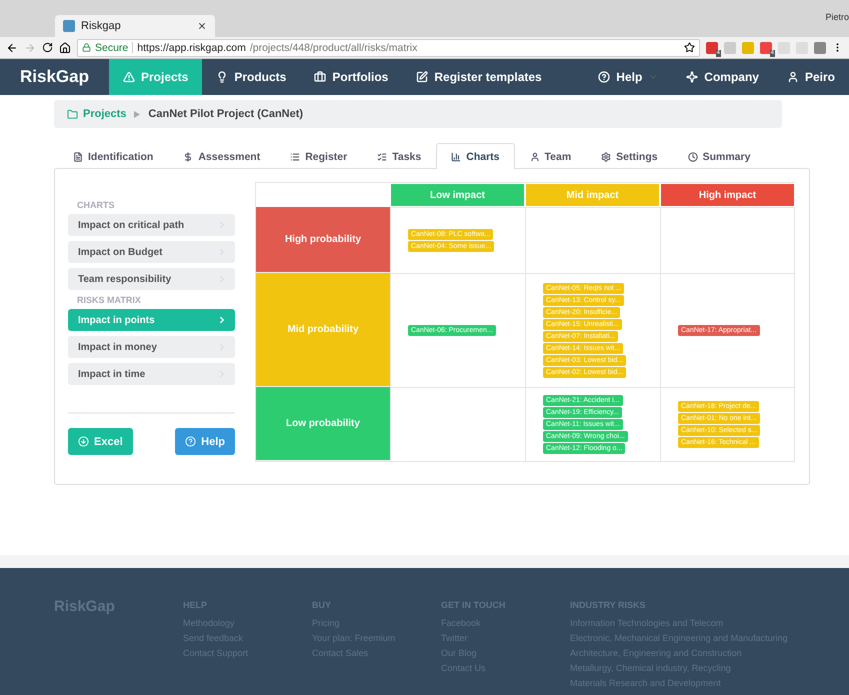 Image resolution: width=849 pixels, height=695 pixels. Describe the element at coordinates (155, 77) in the screenshot. I see `nav-item: Projects` at that location.